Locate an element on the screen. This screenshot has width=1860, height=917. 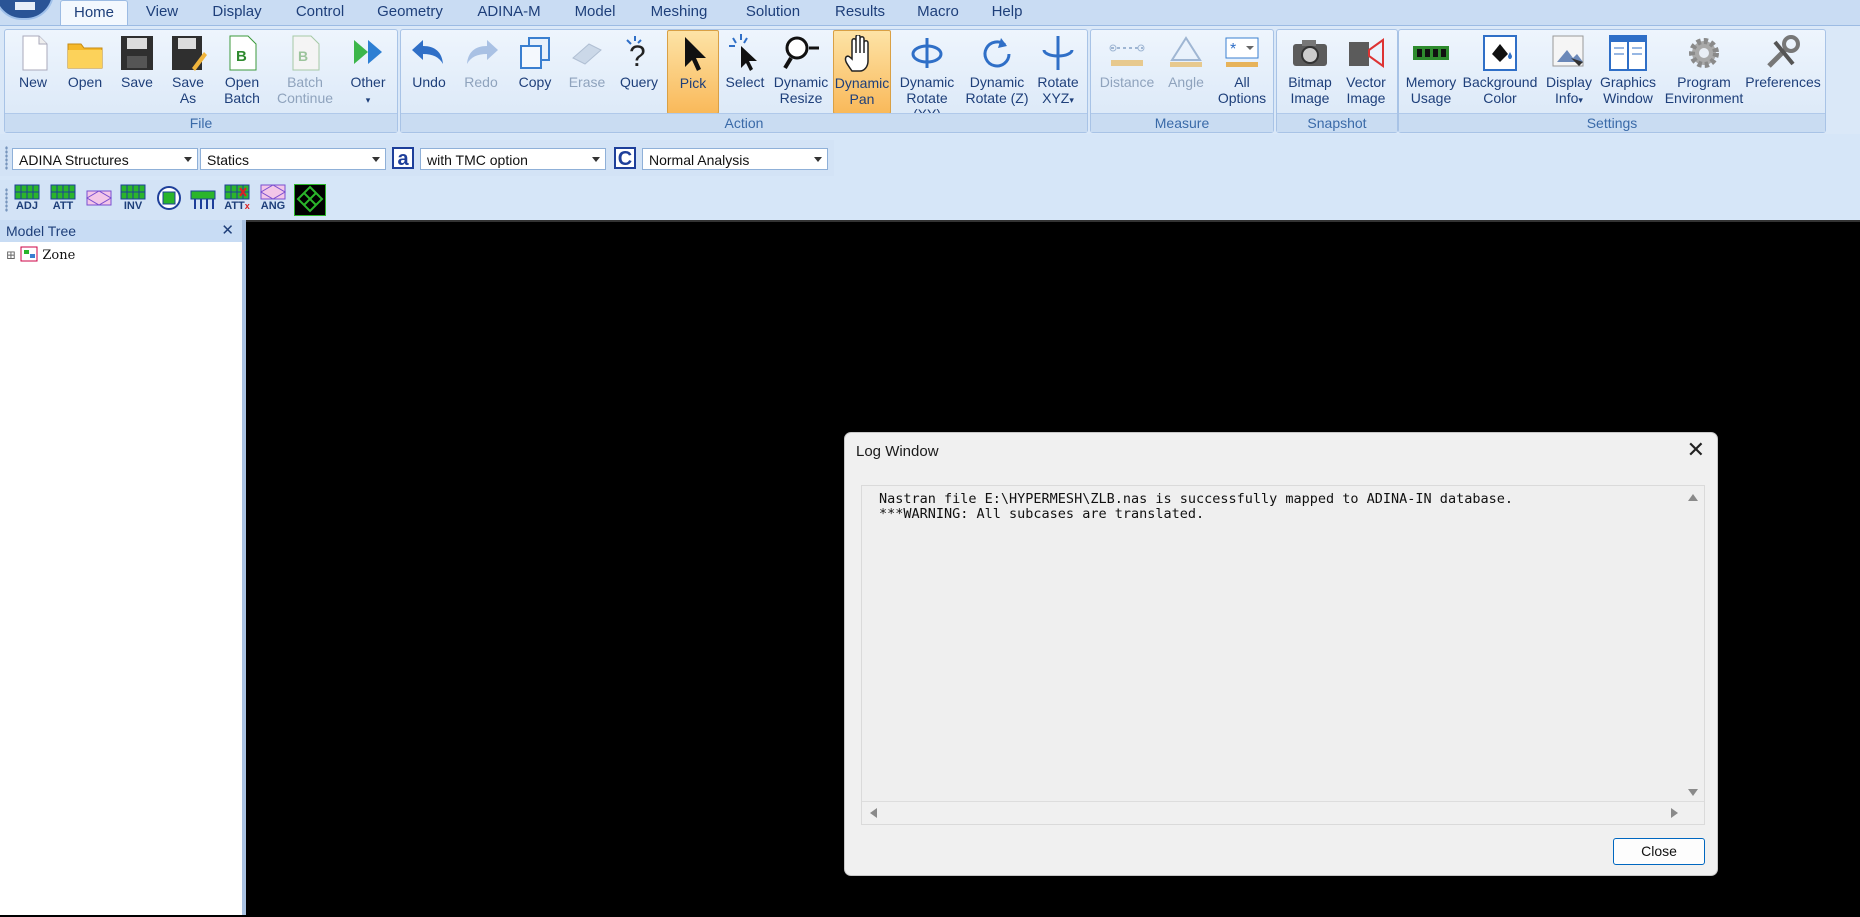
display-info-button: Display Info▾ is located at coordinates (1569, 71).